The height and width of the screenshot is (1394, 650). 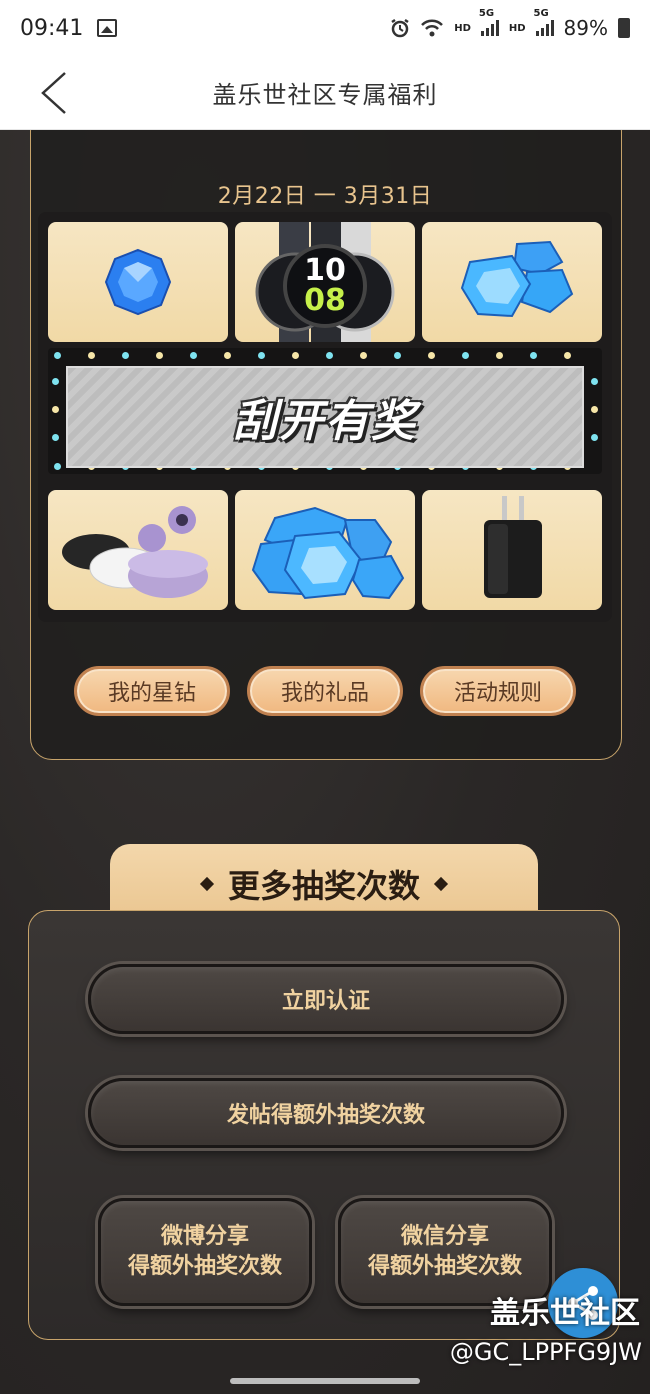 What do you see at coordinates (624, 28) in the screenshot?
I see `battery-icon` at bounding box center [624, 28].